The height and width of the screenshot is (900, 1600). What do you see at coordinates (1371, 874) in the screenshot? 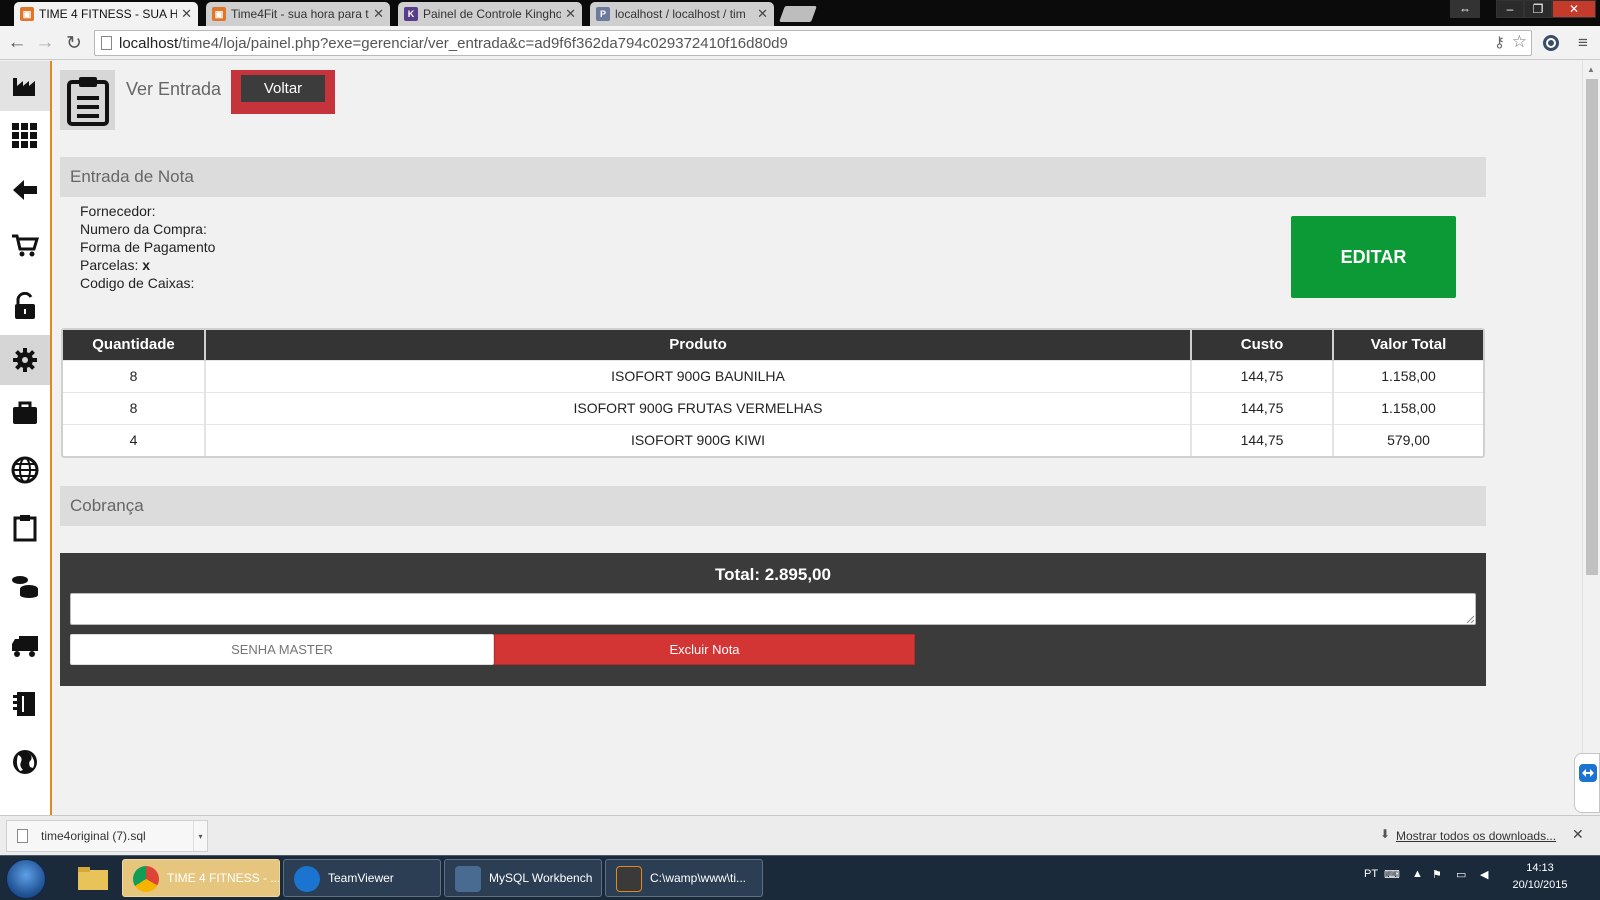
I see `language-indicator: PT` at bounding box center [1371, 874].